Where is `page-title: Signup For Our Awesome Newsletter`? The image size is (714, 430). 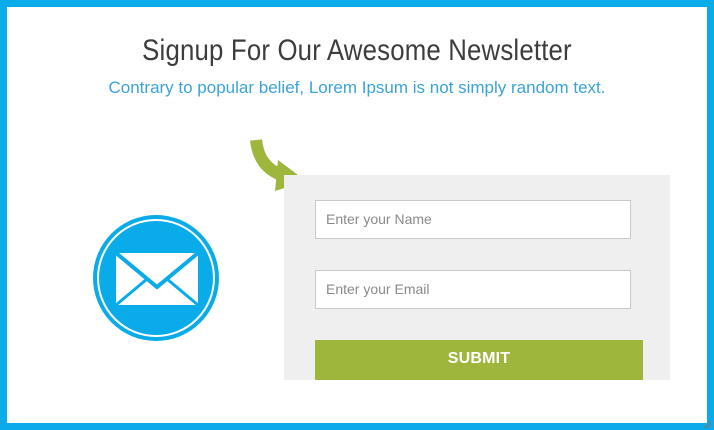
page-title: Signup For Our Awesome Newsletter is located at coordinates (357, 50).